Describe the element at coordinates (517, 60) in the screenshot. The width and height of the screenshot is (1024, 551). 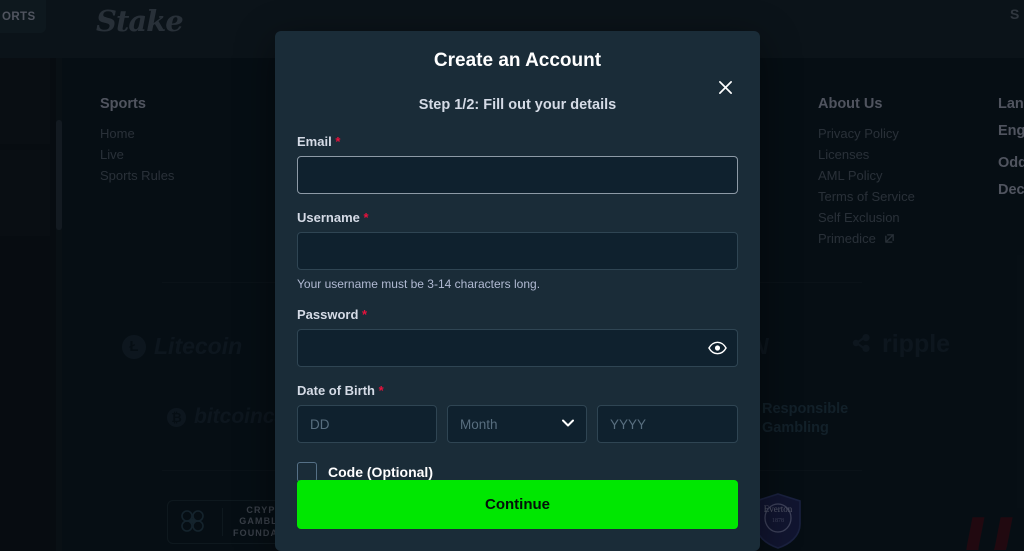
I see `modal-title: Create an Account` at that location.